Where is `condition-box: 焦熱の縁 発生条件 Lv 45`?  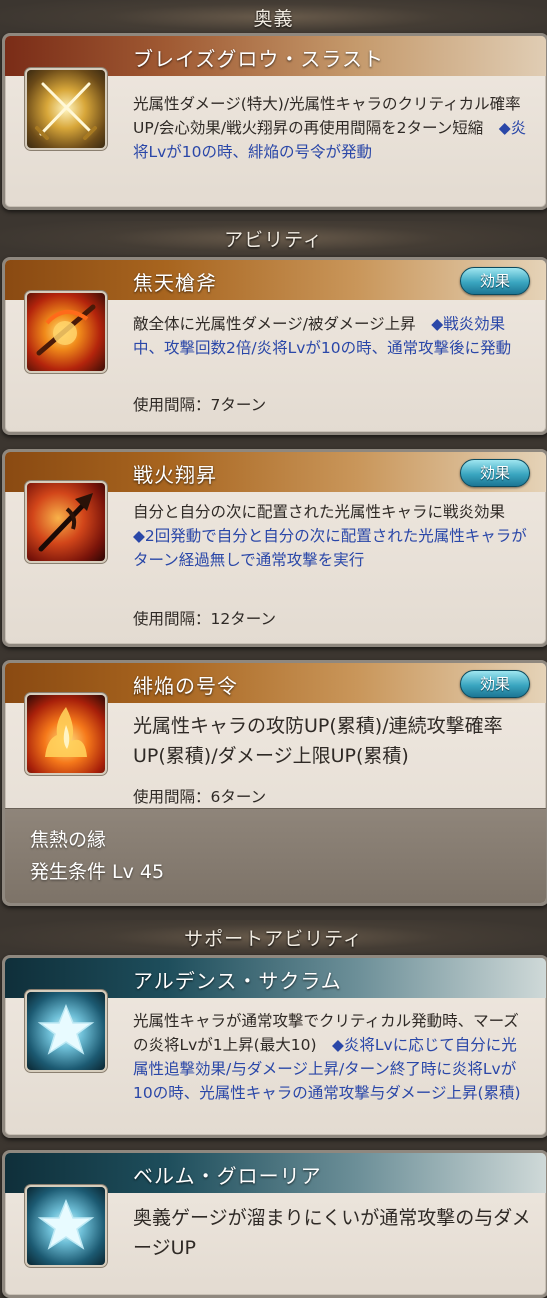
condition-box: 焦熱の縁 発生条件 Lv 45 is located at coordinates (275, 855).